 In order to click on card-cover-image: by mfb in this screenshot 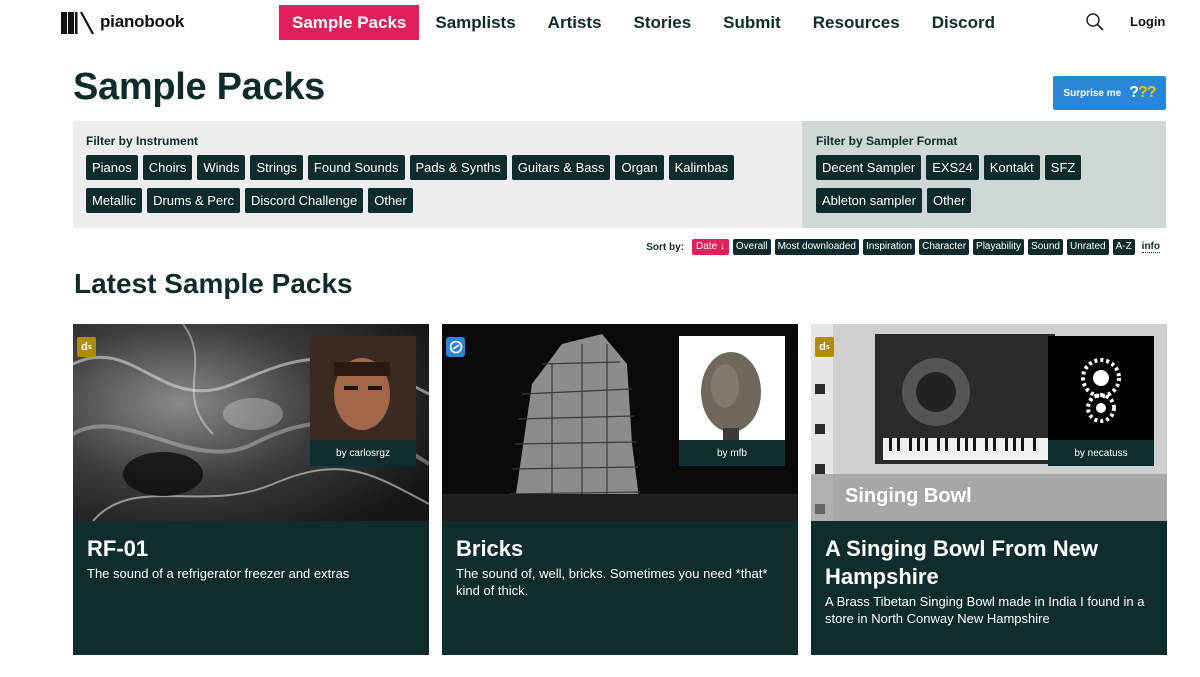, I will do `click(620, 422)`.